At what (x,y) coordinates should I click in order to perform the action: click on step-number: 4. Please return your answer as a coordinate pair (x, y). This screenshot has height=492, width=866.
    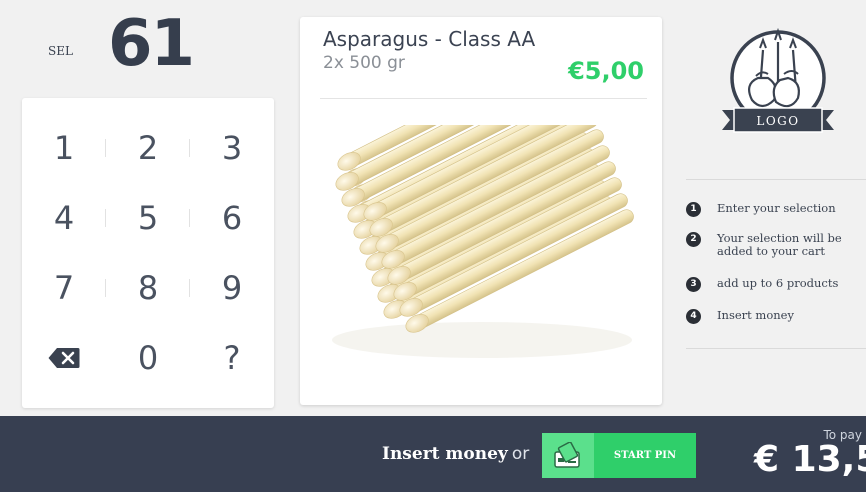
    Looking at the image, I should click on (693, 316).